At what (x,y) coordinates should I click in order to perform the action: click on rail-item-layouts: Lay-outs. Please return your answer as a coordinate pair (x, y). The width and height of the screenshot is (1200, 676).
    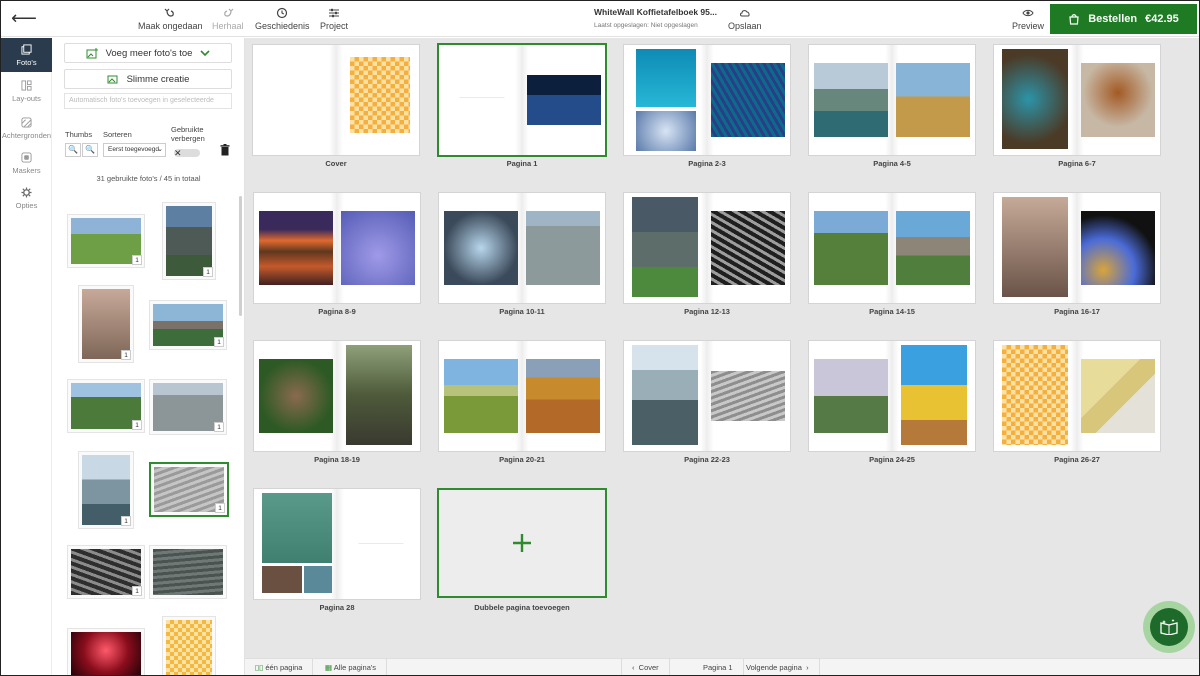
    Looking at the image, I should click on (26, 91).